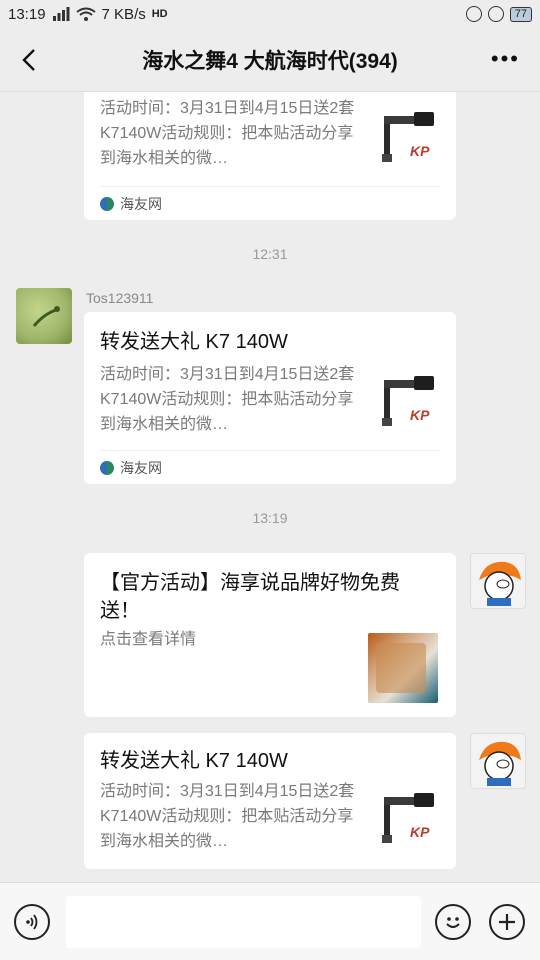  I want to click on more-icon: •••, so click(505, 59).